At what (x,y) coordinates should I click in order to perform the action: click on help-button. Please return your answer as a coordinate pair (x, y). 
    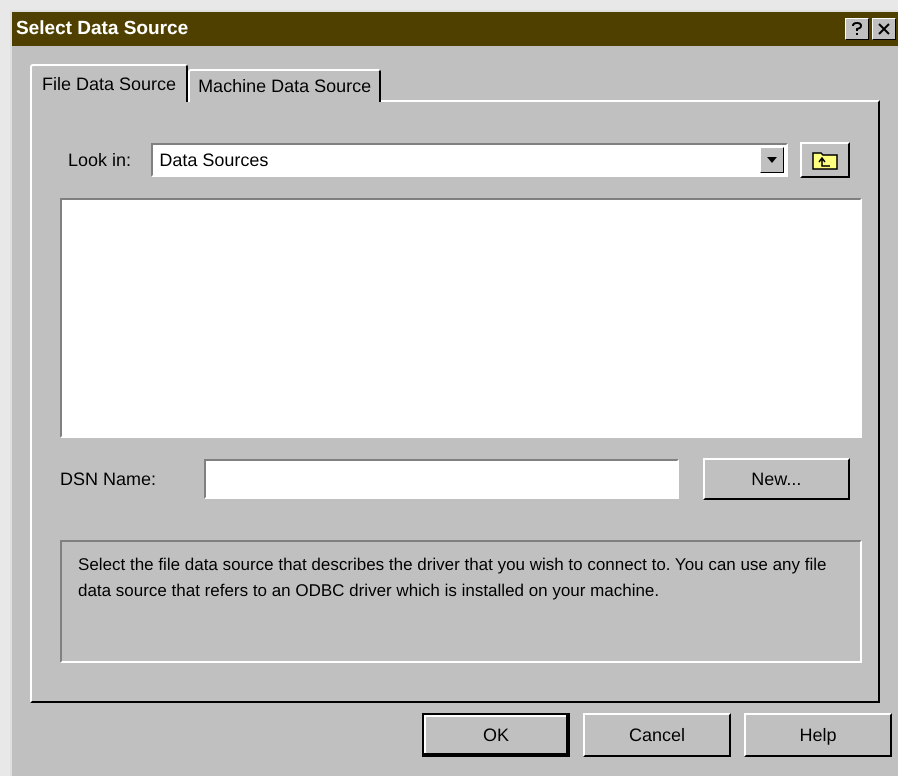
    Looking at the image, I should click on (857, 29).